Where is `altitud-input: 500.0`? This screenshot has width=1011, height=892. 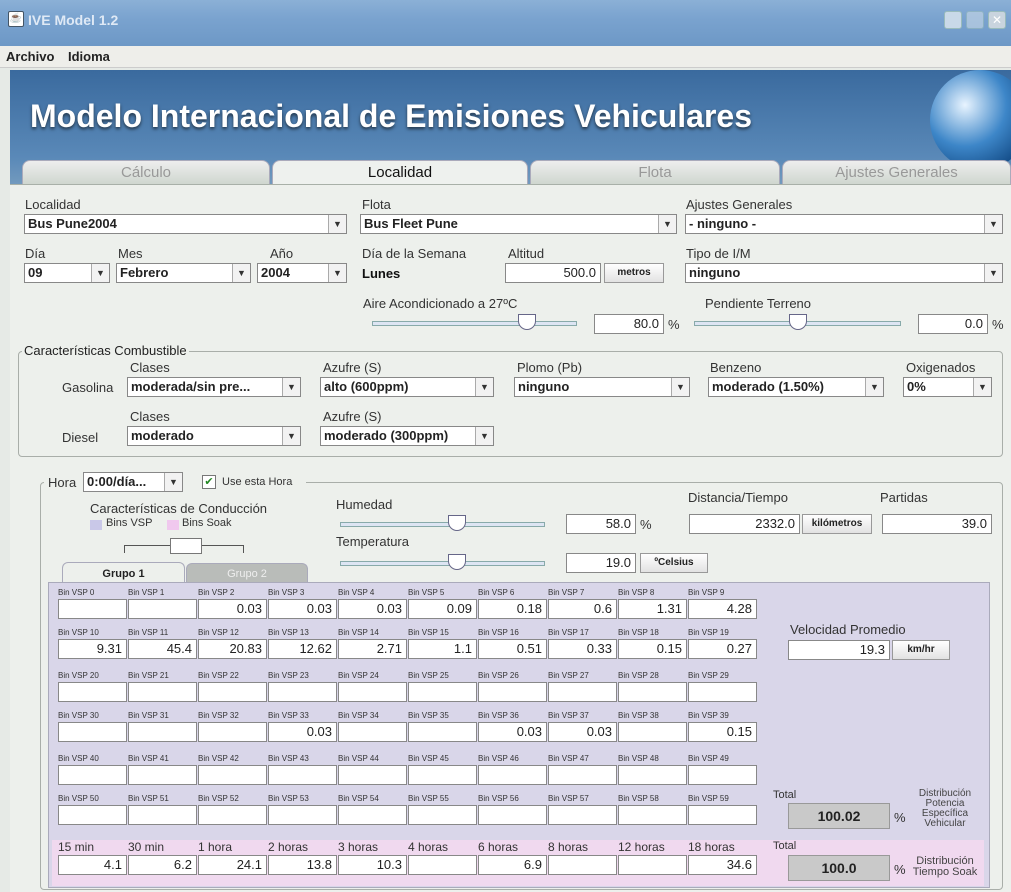
altitud-input: 500.0 is located at coordinates (553, 273).